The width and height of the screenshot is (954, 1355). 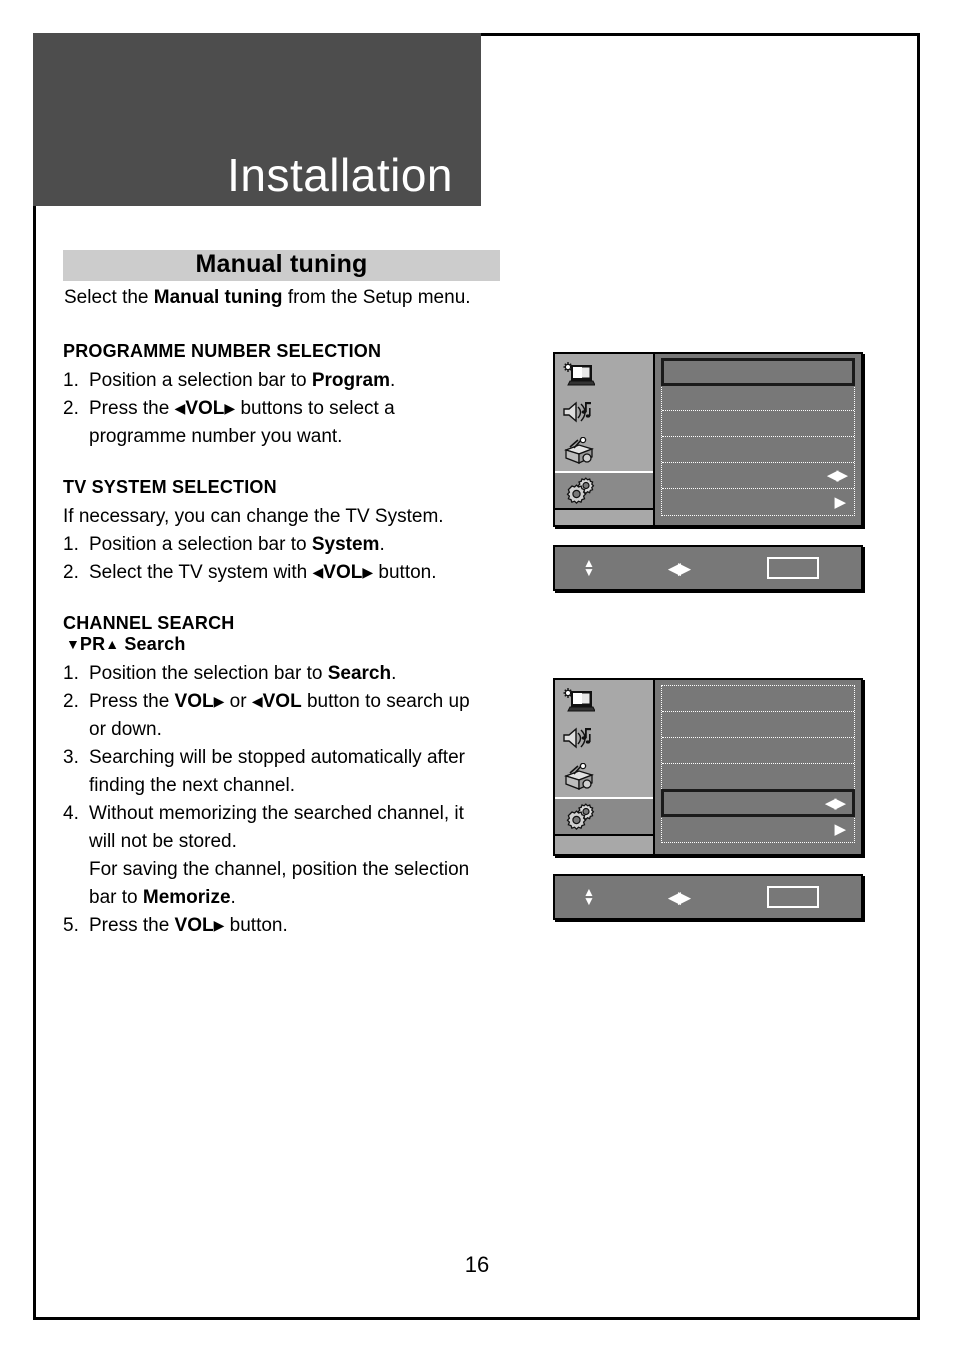 I want to click on step-text: Position a selection bar to System., so click(x=237, y=544).